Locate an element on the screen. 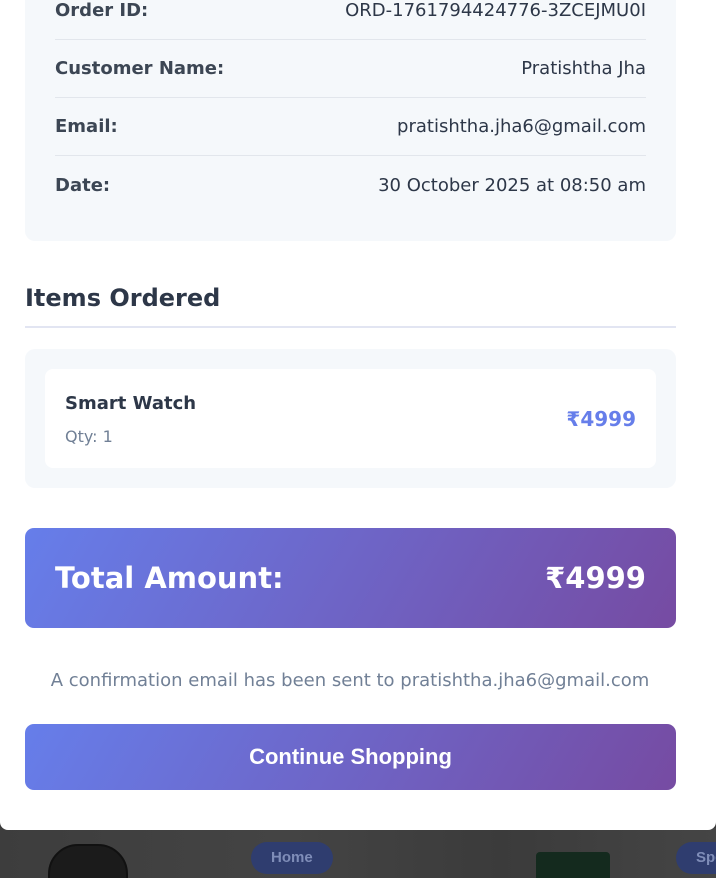 This screenshot has height=878, width=716. customer-name-row: Customer Name: Pratishtha Jha is located at coordinates (350, 69).